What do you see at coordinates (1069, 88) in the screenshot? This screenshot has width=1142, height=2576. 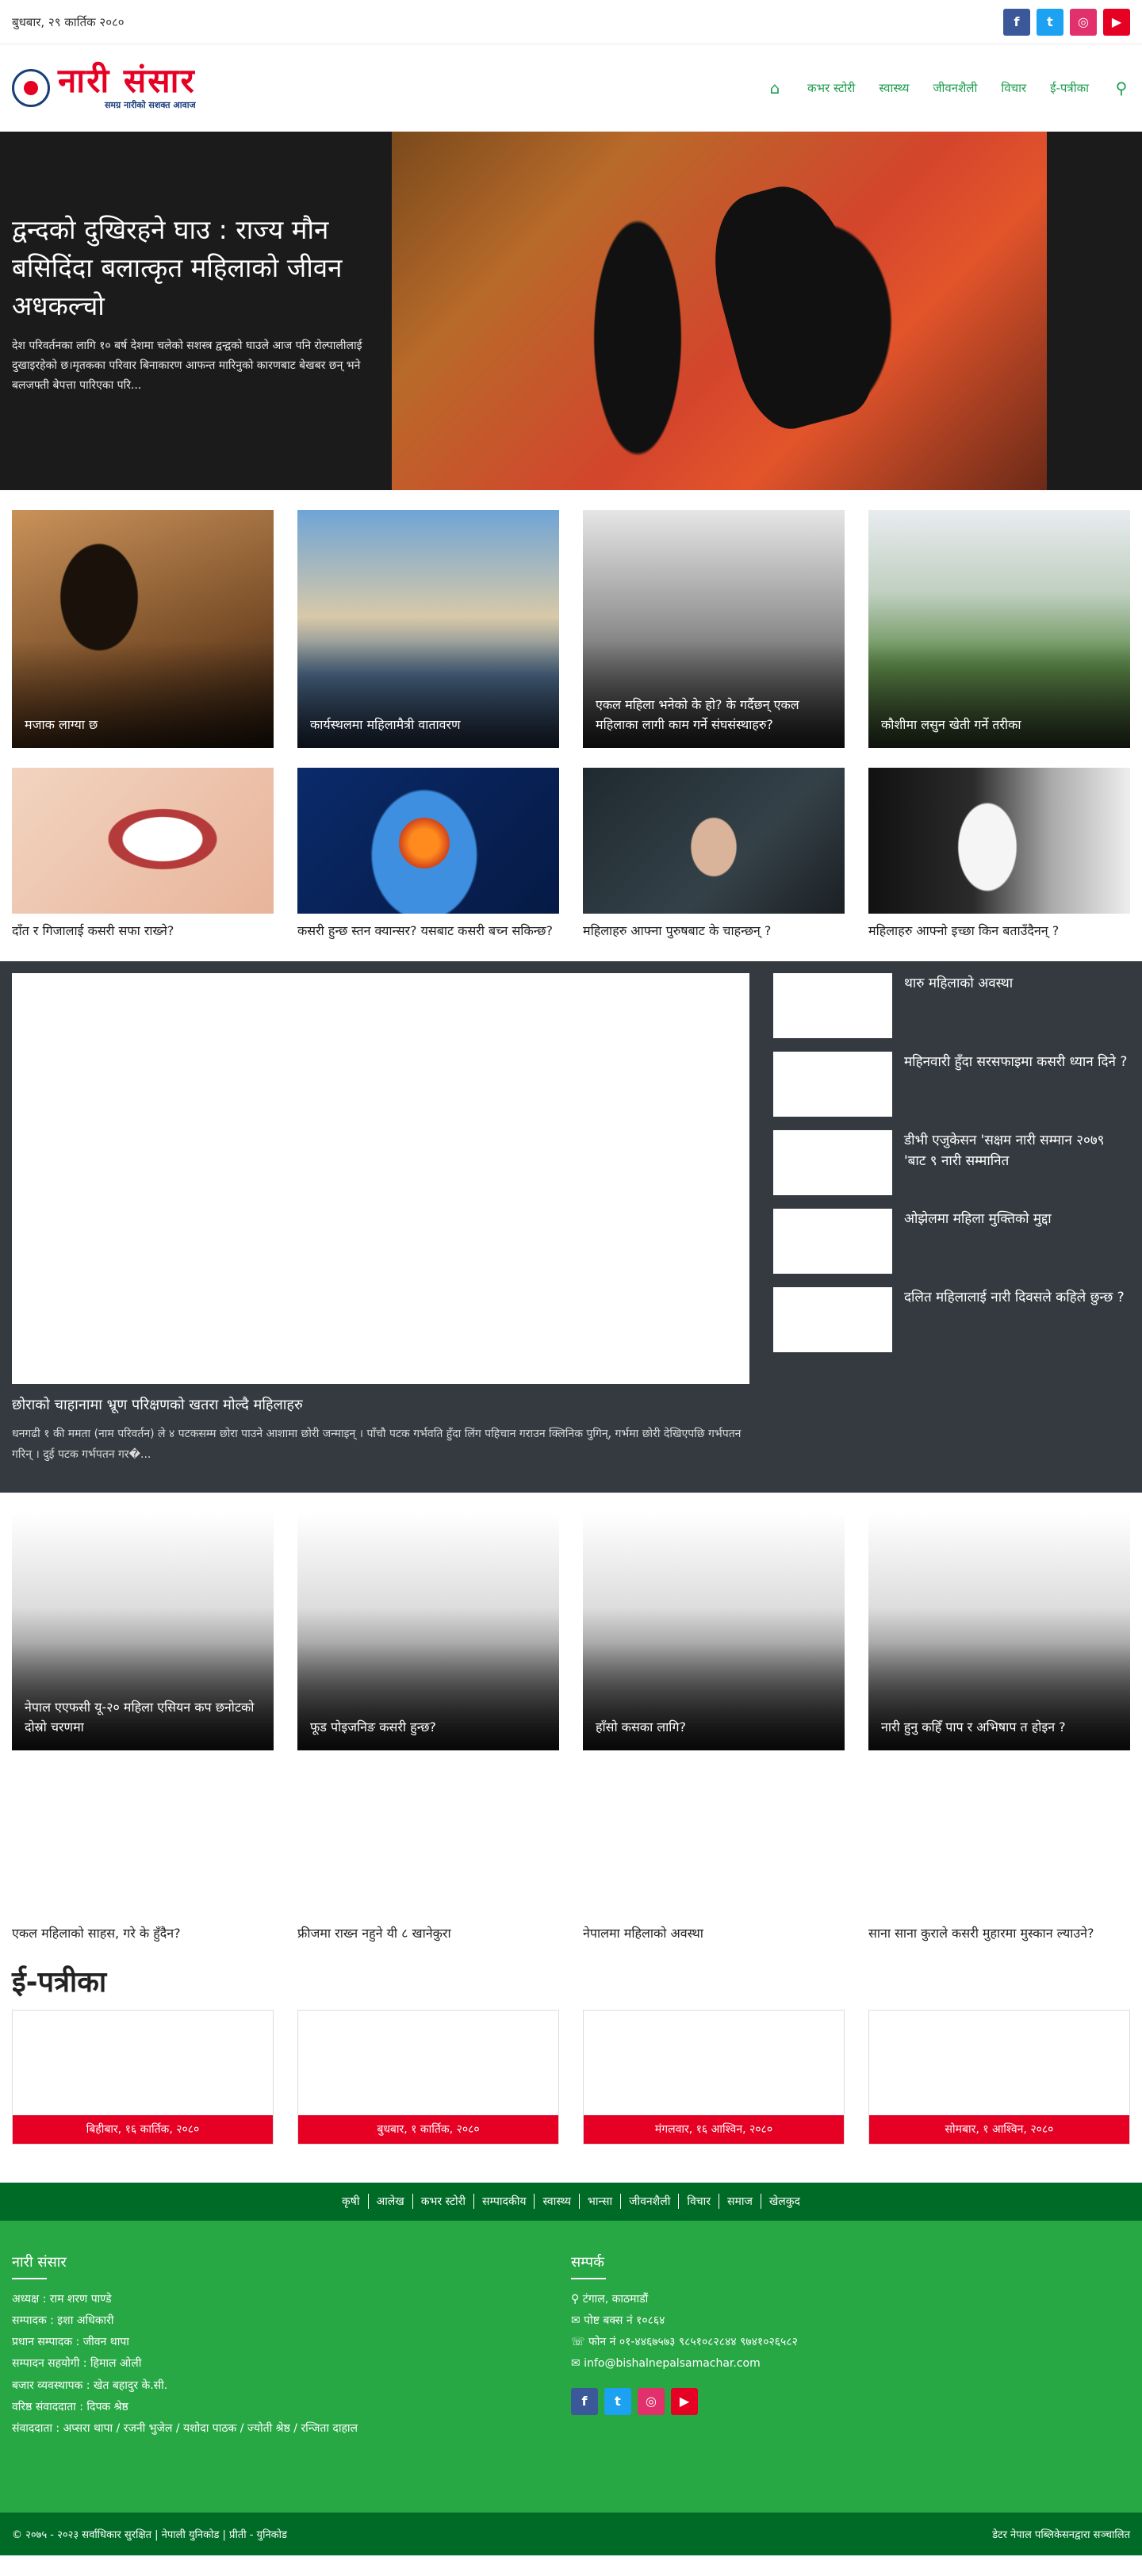 I see `nav-item-epatrika: ई-पत्रीका` at bounding box center [1069, 88].